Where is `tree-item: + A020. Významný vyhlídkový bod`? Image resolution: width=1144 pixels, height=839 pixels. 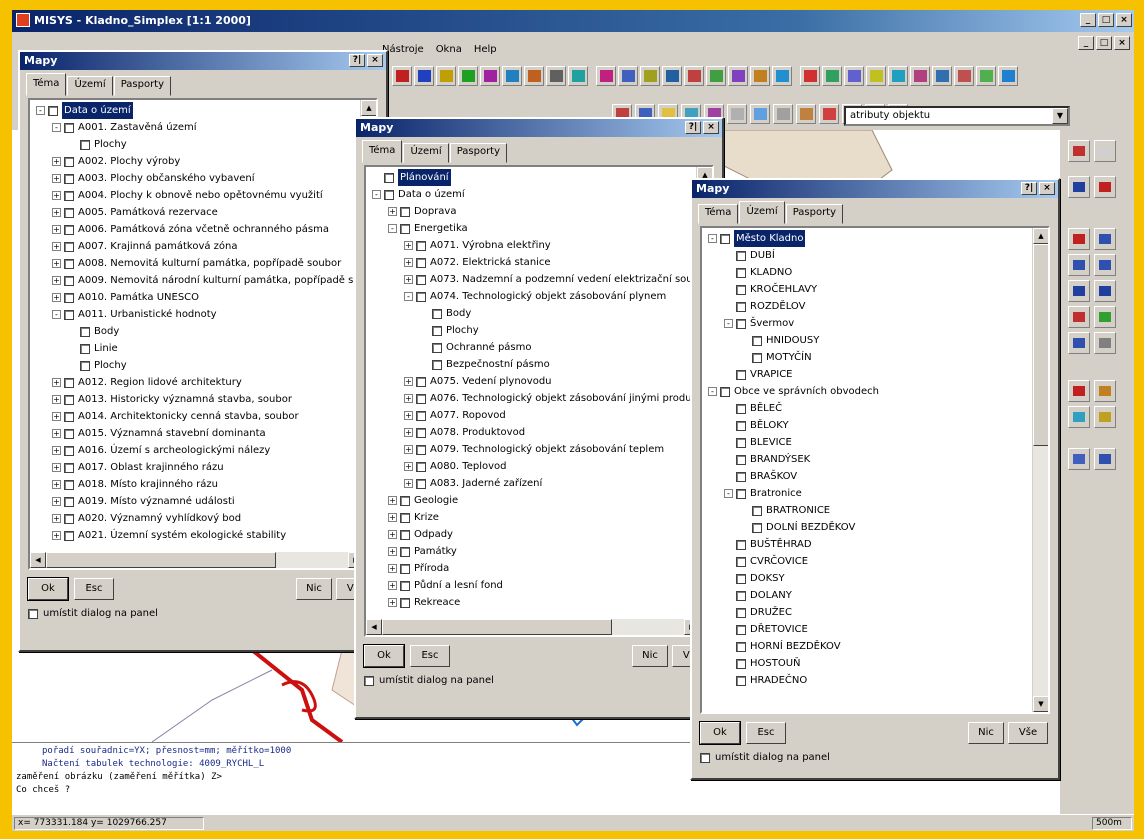
tree-item: + A020. Významný vyhlídkový bod is located at coordinates (204, 518).